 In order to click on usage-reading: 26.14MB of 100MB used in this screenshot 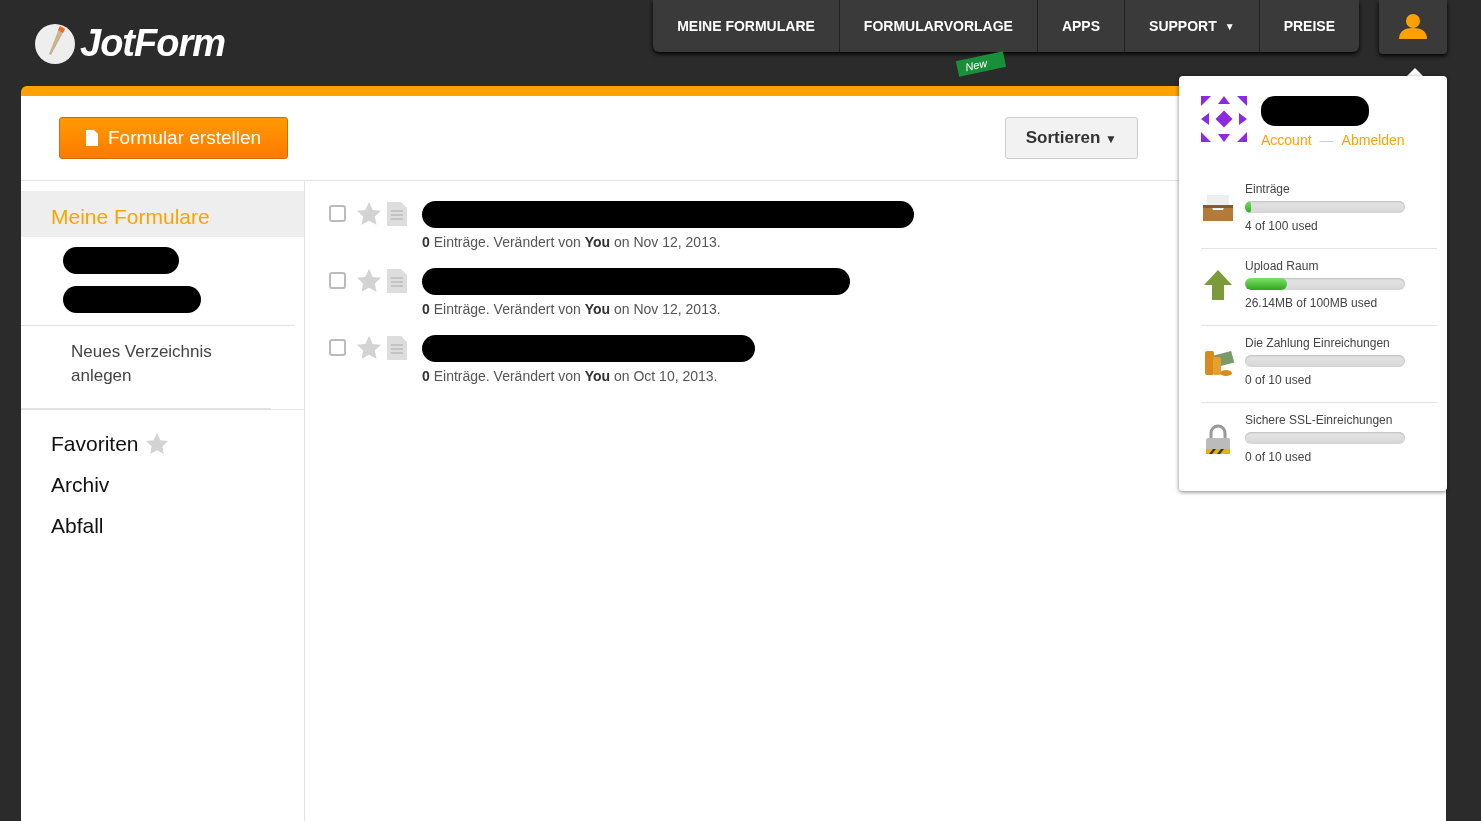, I will do `click(1312, 303)`.